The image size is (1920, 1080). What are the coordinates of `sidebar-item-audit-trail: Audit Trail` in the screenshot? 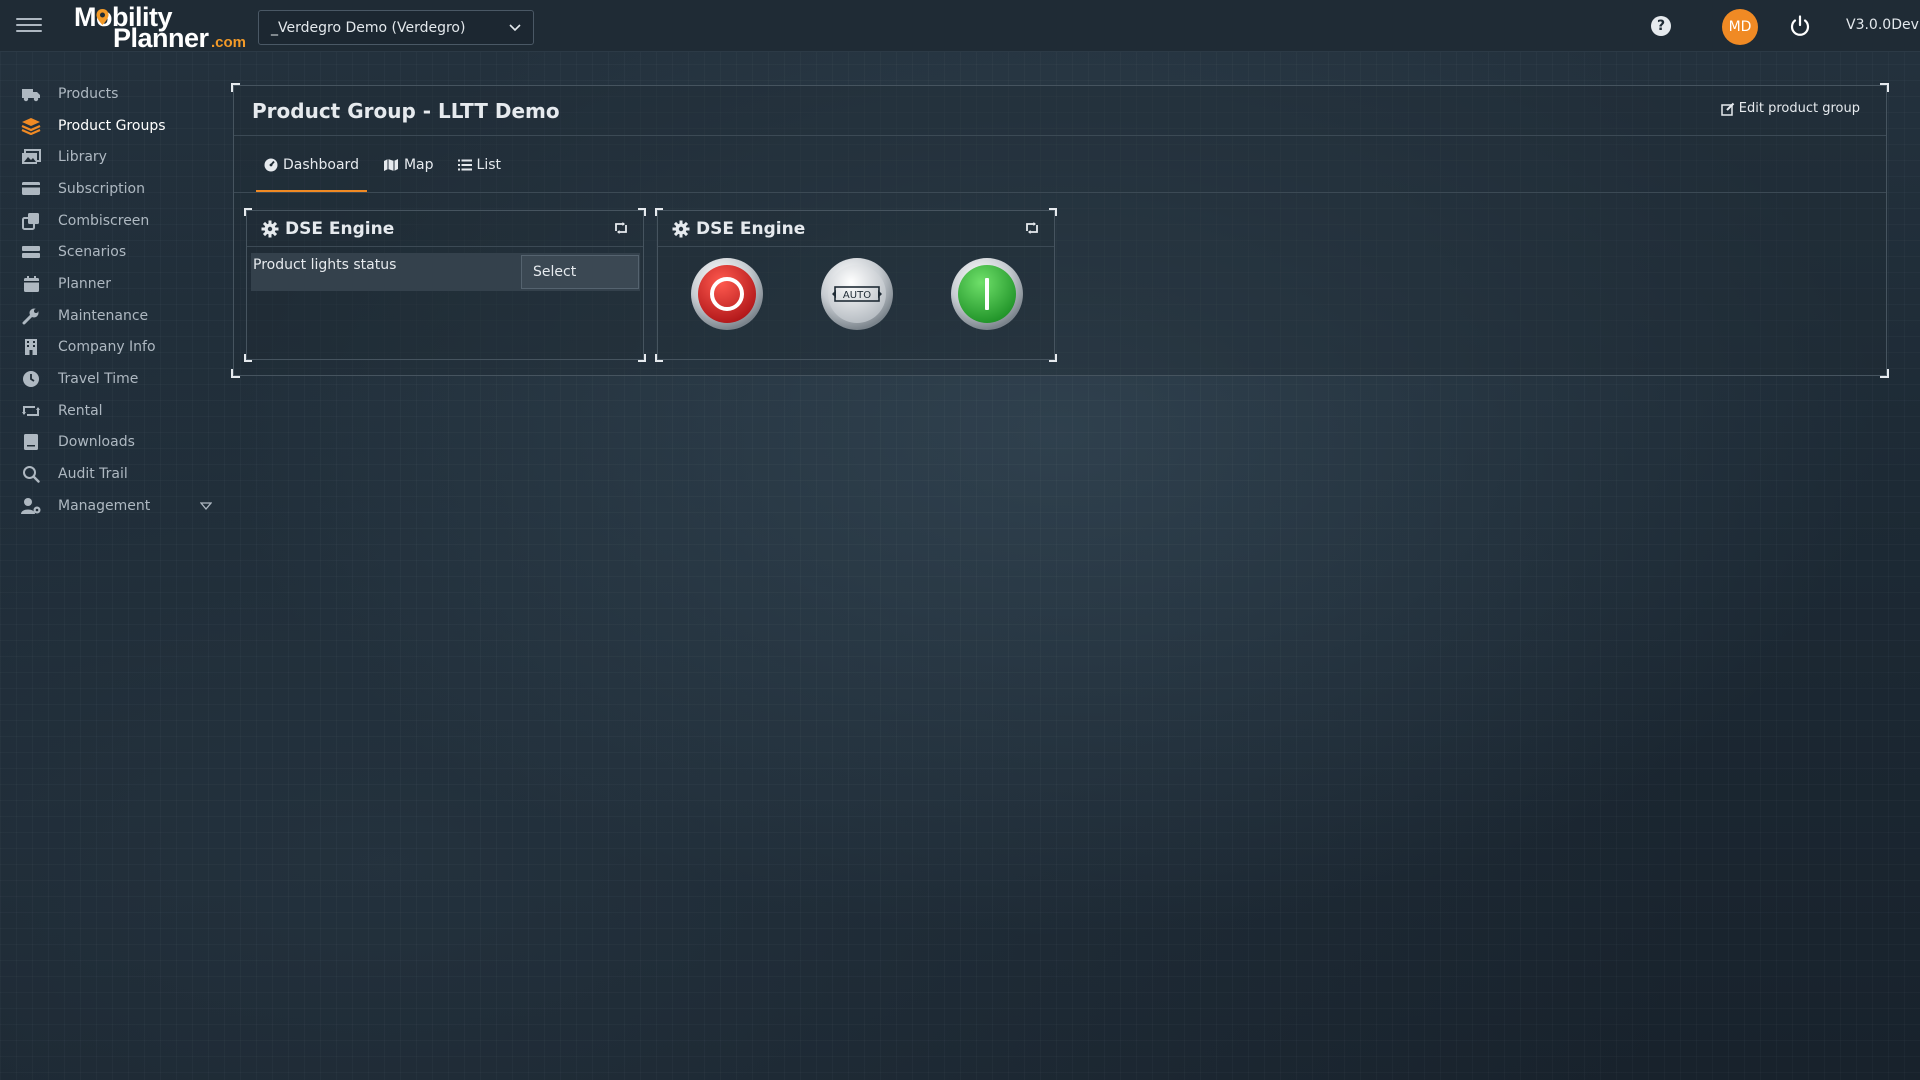 It's located at (111, 474).